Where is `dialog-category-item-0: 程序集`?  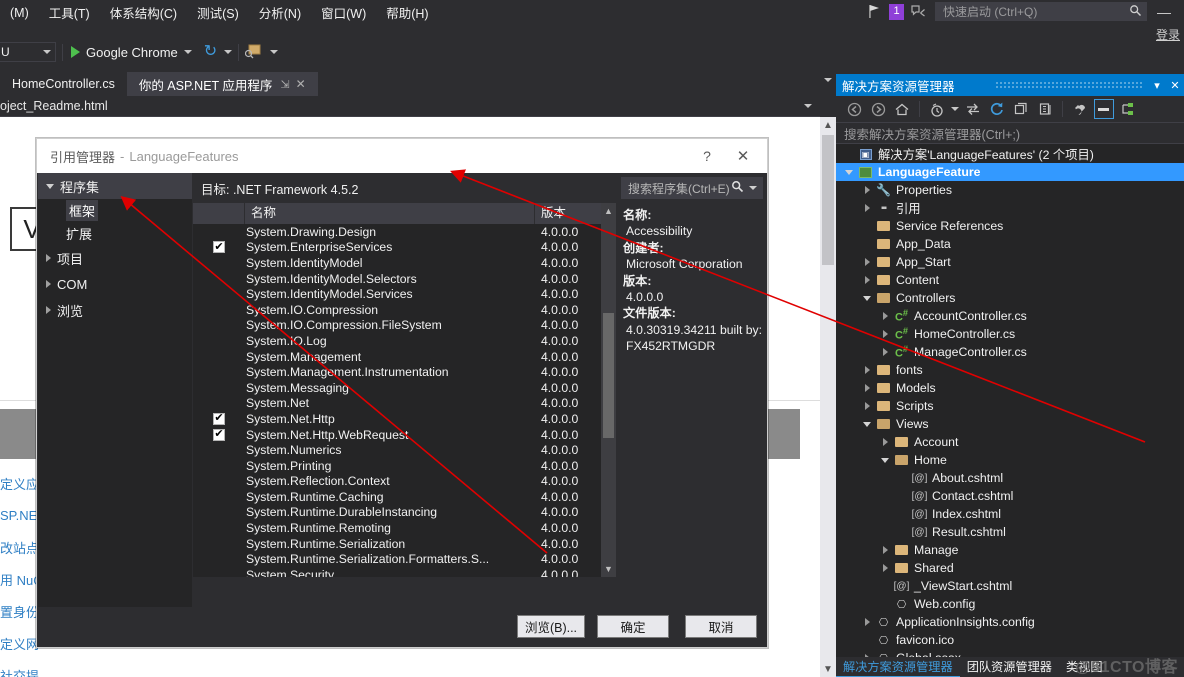
dialog-category-item-0: 程序集 is located at coordinates (115, 186).